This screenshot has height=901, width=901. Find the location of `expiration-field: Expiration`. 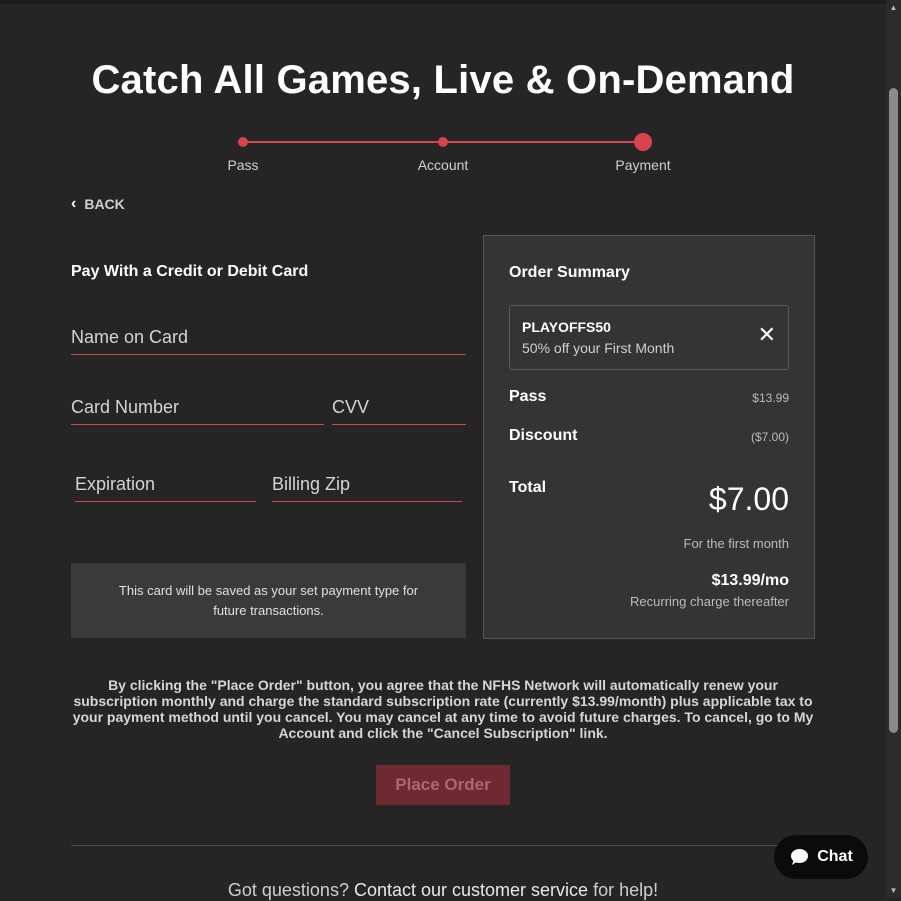

expiration-field: Expiration is located at coordinates (167, 485).